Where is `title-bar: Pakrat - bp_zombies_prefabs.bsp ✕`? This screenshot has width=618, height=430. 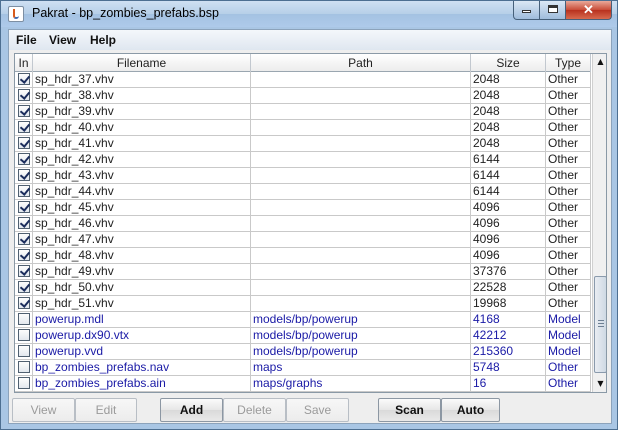
title-bar: Pakrat - bp_zombies_prefabs.bsp ✕ is located at coordinates (309, 14).